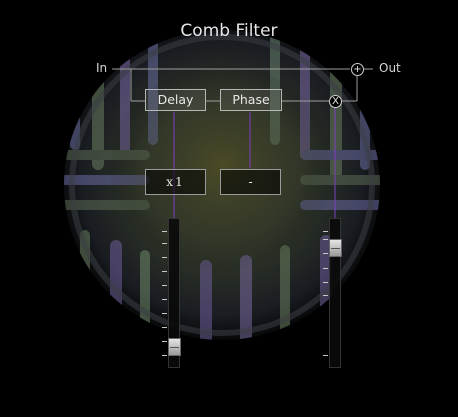 The image size is (458, 417). Describe the element at coordinates (174, 346) in the screenshot. I see `delay-slider-handle` at that location.